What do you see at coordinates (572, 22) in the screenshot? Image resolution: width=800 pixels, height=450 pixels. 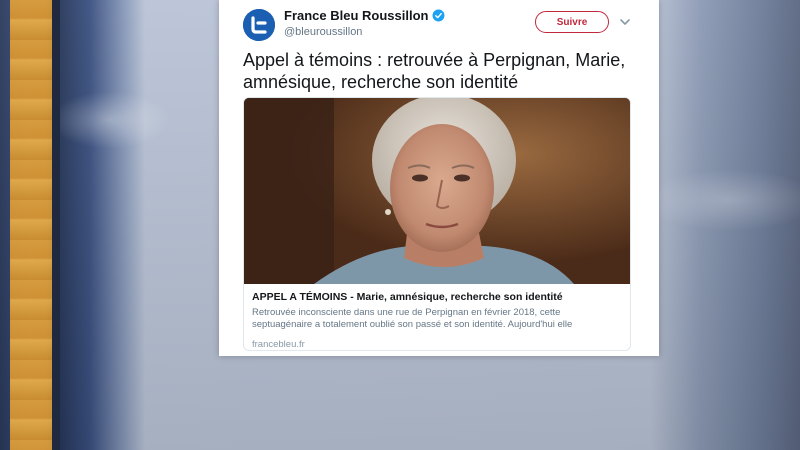 I see `follow-button: Suivre` at bounding box center [572, 22].